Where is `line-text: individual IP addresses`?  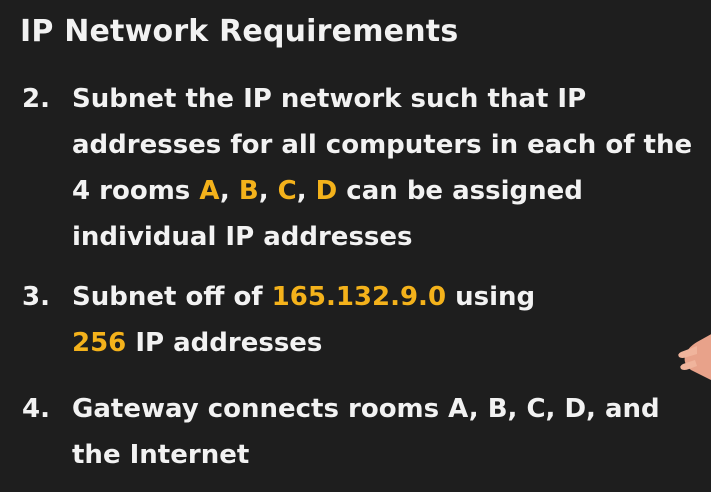 line-text: individual IP addresses is located at coordinates (242, 237).